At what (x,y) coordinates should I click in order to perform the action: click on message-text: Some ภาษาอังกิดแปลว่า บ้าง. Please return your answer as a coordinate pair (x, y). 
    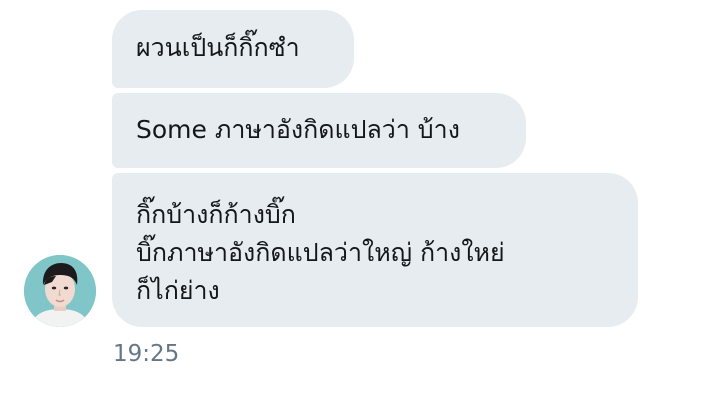
    Looking at the image, I should click on (298, 129).